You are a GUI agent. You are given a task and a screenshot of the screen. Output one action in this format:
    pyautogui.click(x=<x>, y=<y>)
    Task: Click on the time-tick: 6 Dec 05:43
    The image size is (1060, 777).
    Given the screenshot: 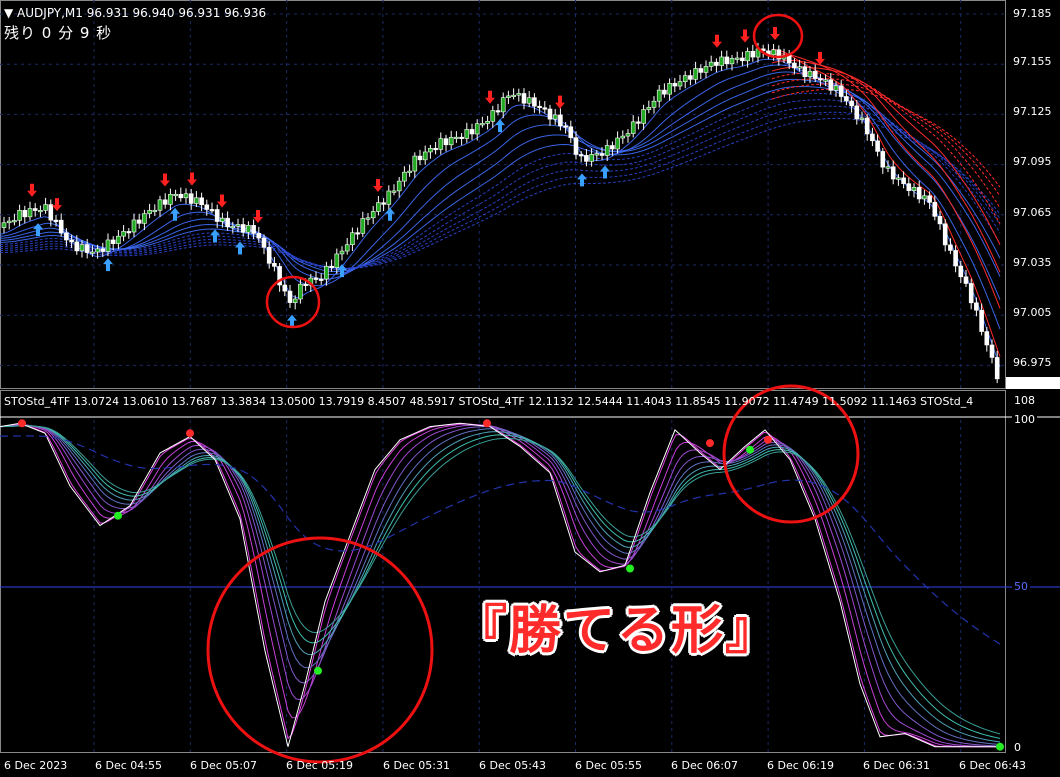 What is the action you would take?
    pyautogui.click(x=512, y=765)
    